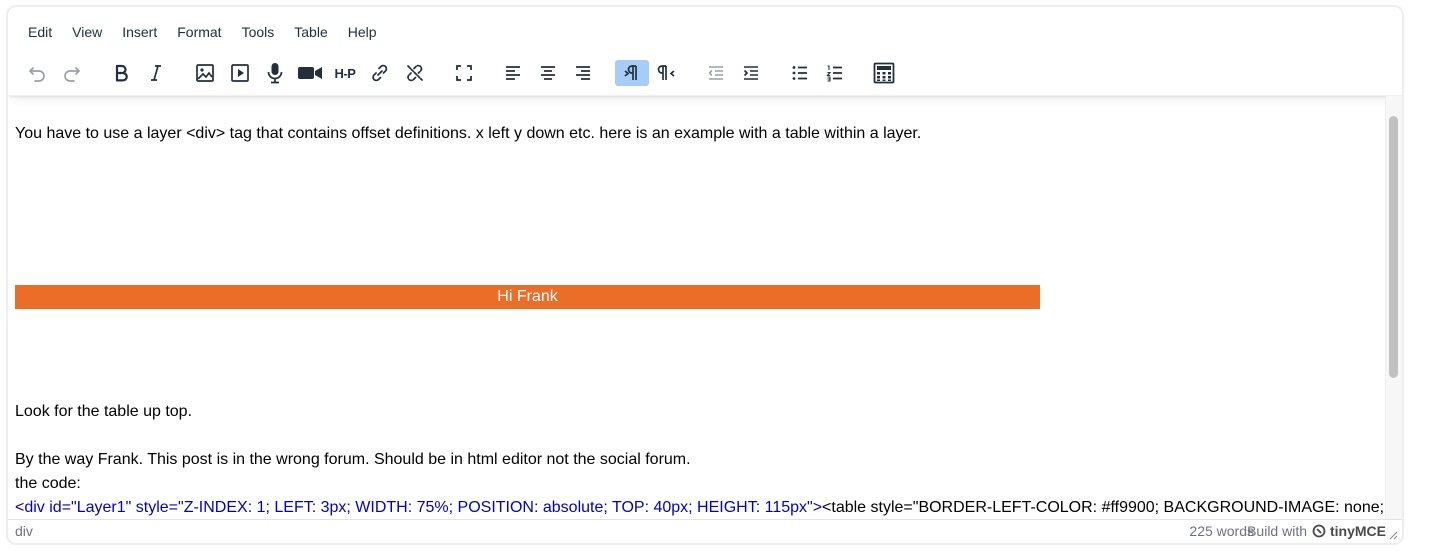 The image size is (1443, 553). I want to click on outdent-icon, so click(715, 73).